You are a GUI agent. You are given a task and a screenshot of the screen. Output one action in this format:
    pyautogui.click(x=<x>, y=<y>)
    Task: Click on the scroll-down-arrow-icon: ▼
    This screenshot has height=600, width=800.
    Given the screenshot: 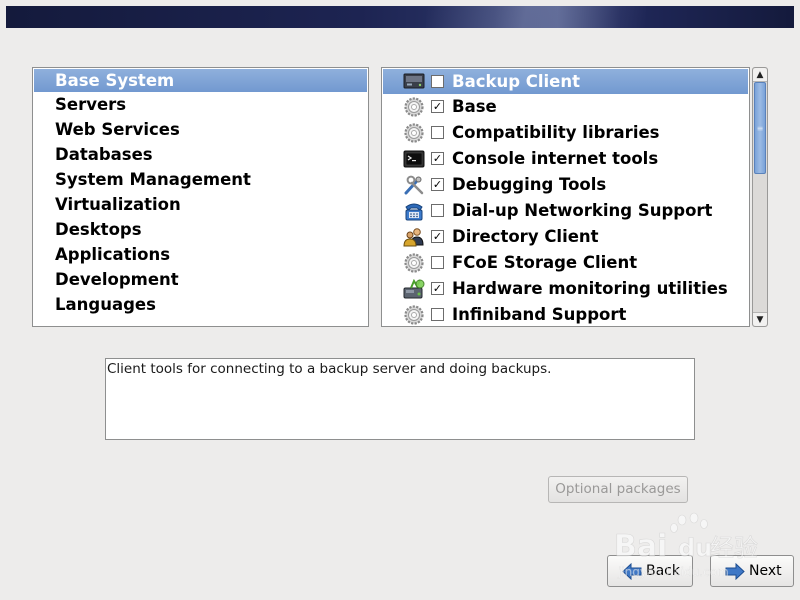 What is the action you would take?
    pyautogui.click(x=760, y=319)
    